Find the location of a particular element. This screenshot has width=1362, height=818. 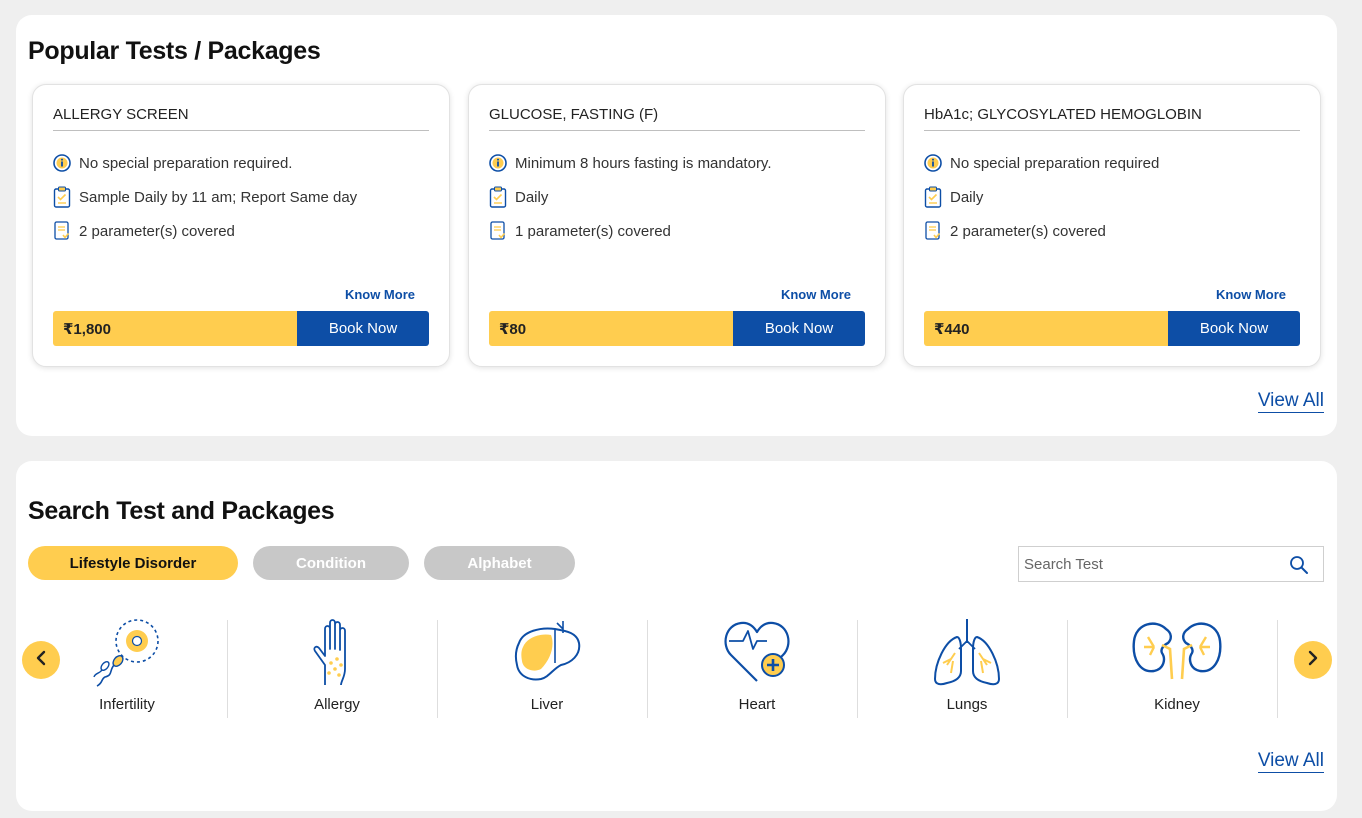

category-heart: Heart is located at coordinates (757, 668).